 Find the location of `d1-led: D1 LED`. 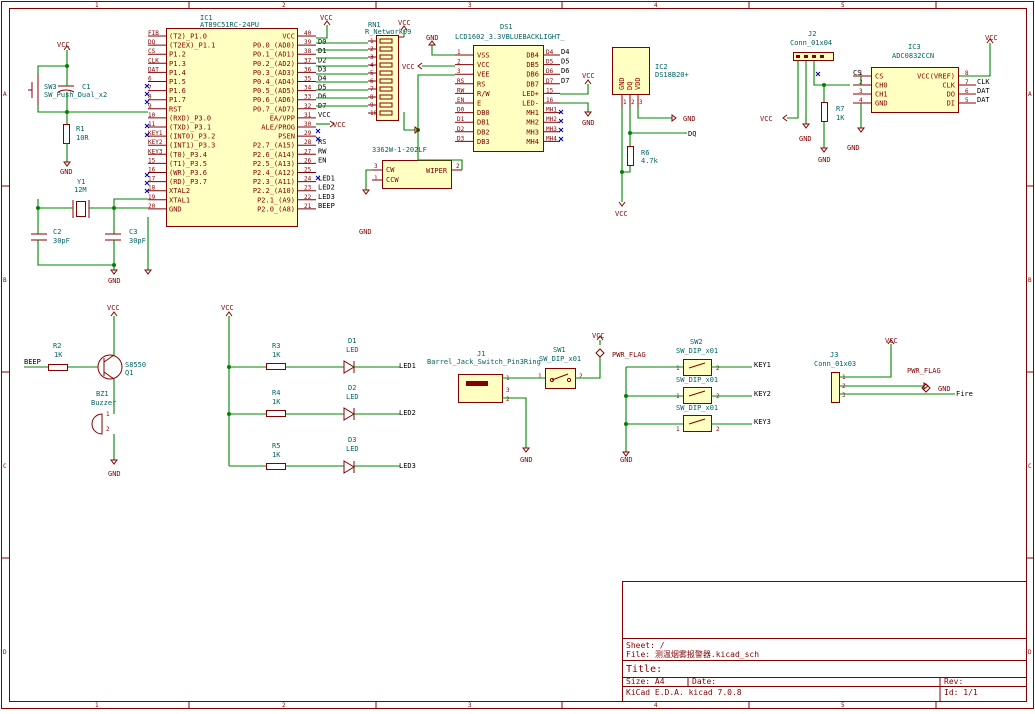

d1-led: D1 LED is located at coordinates (351, 355).